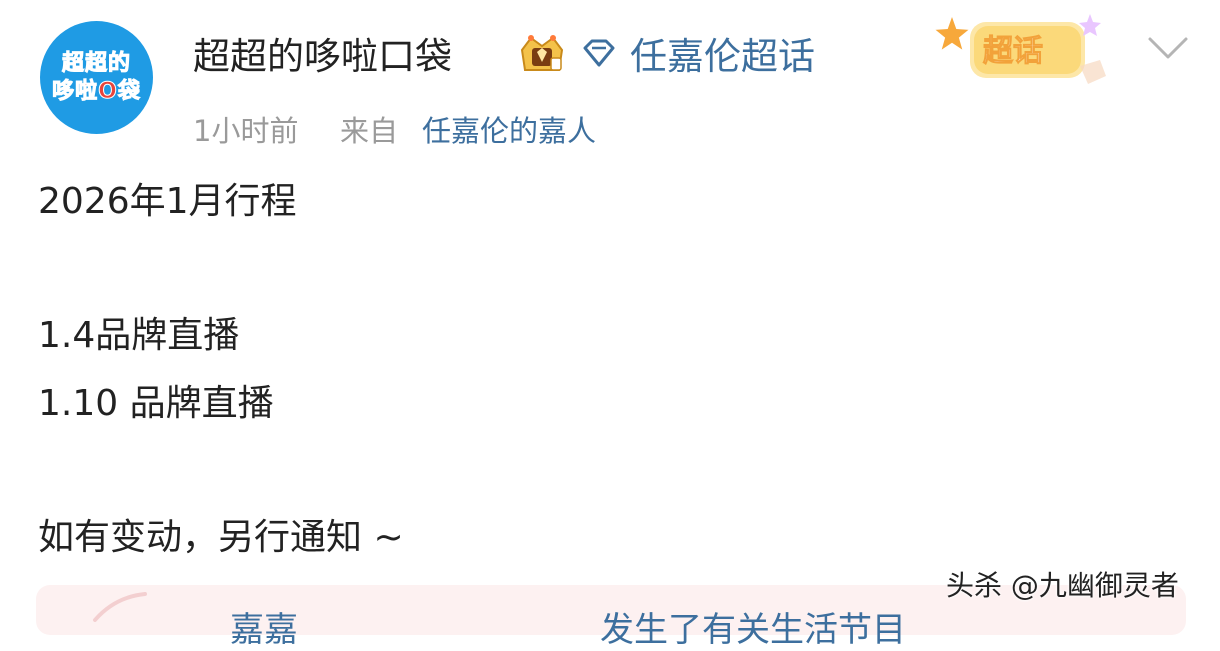  Describe the element at coordinates (96, 64) in the screenshot. I see `avatar-text-line1: 超超的` at that location.